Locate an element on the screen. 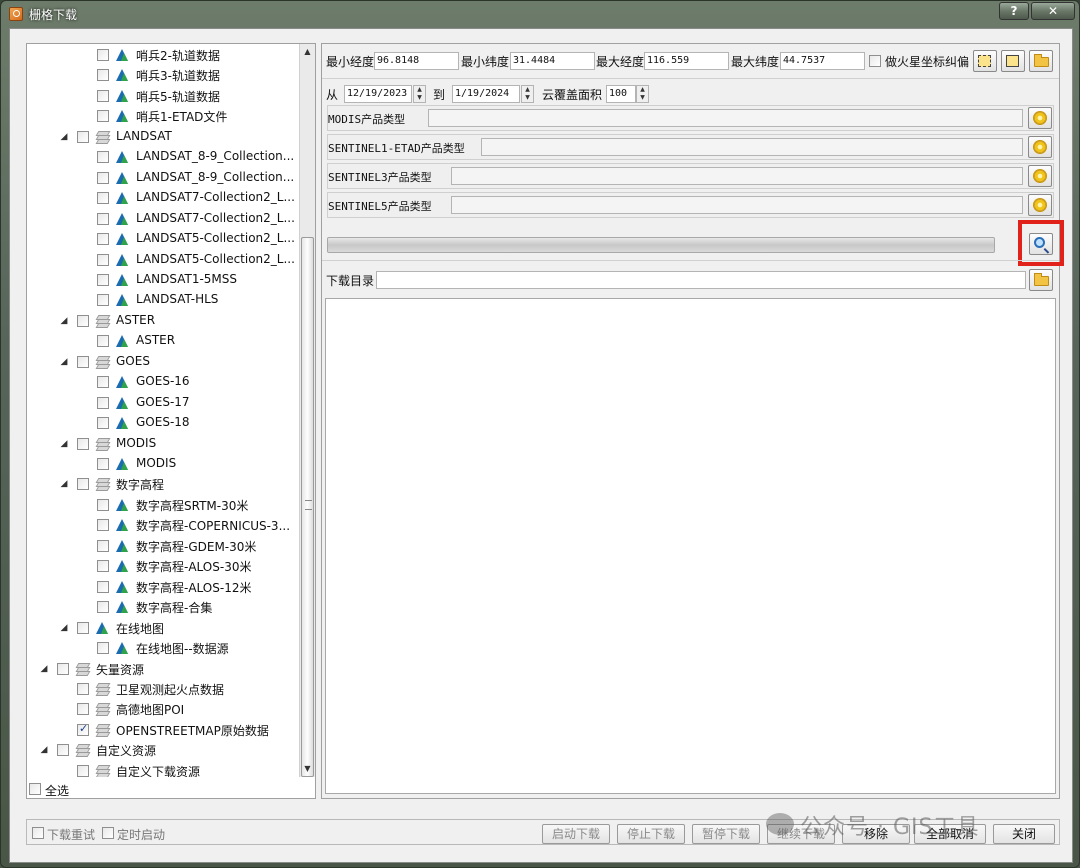  to-date-input: 1/19/2024 is located at coordinates (486, 94).